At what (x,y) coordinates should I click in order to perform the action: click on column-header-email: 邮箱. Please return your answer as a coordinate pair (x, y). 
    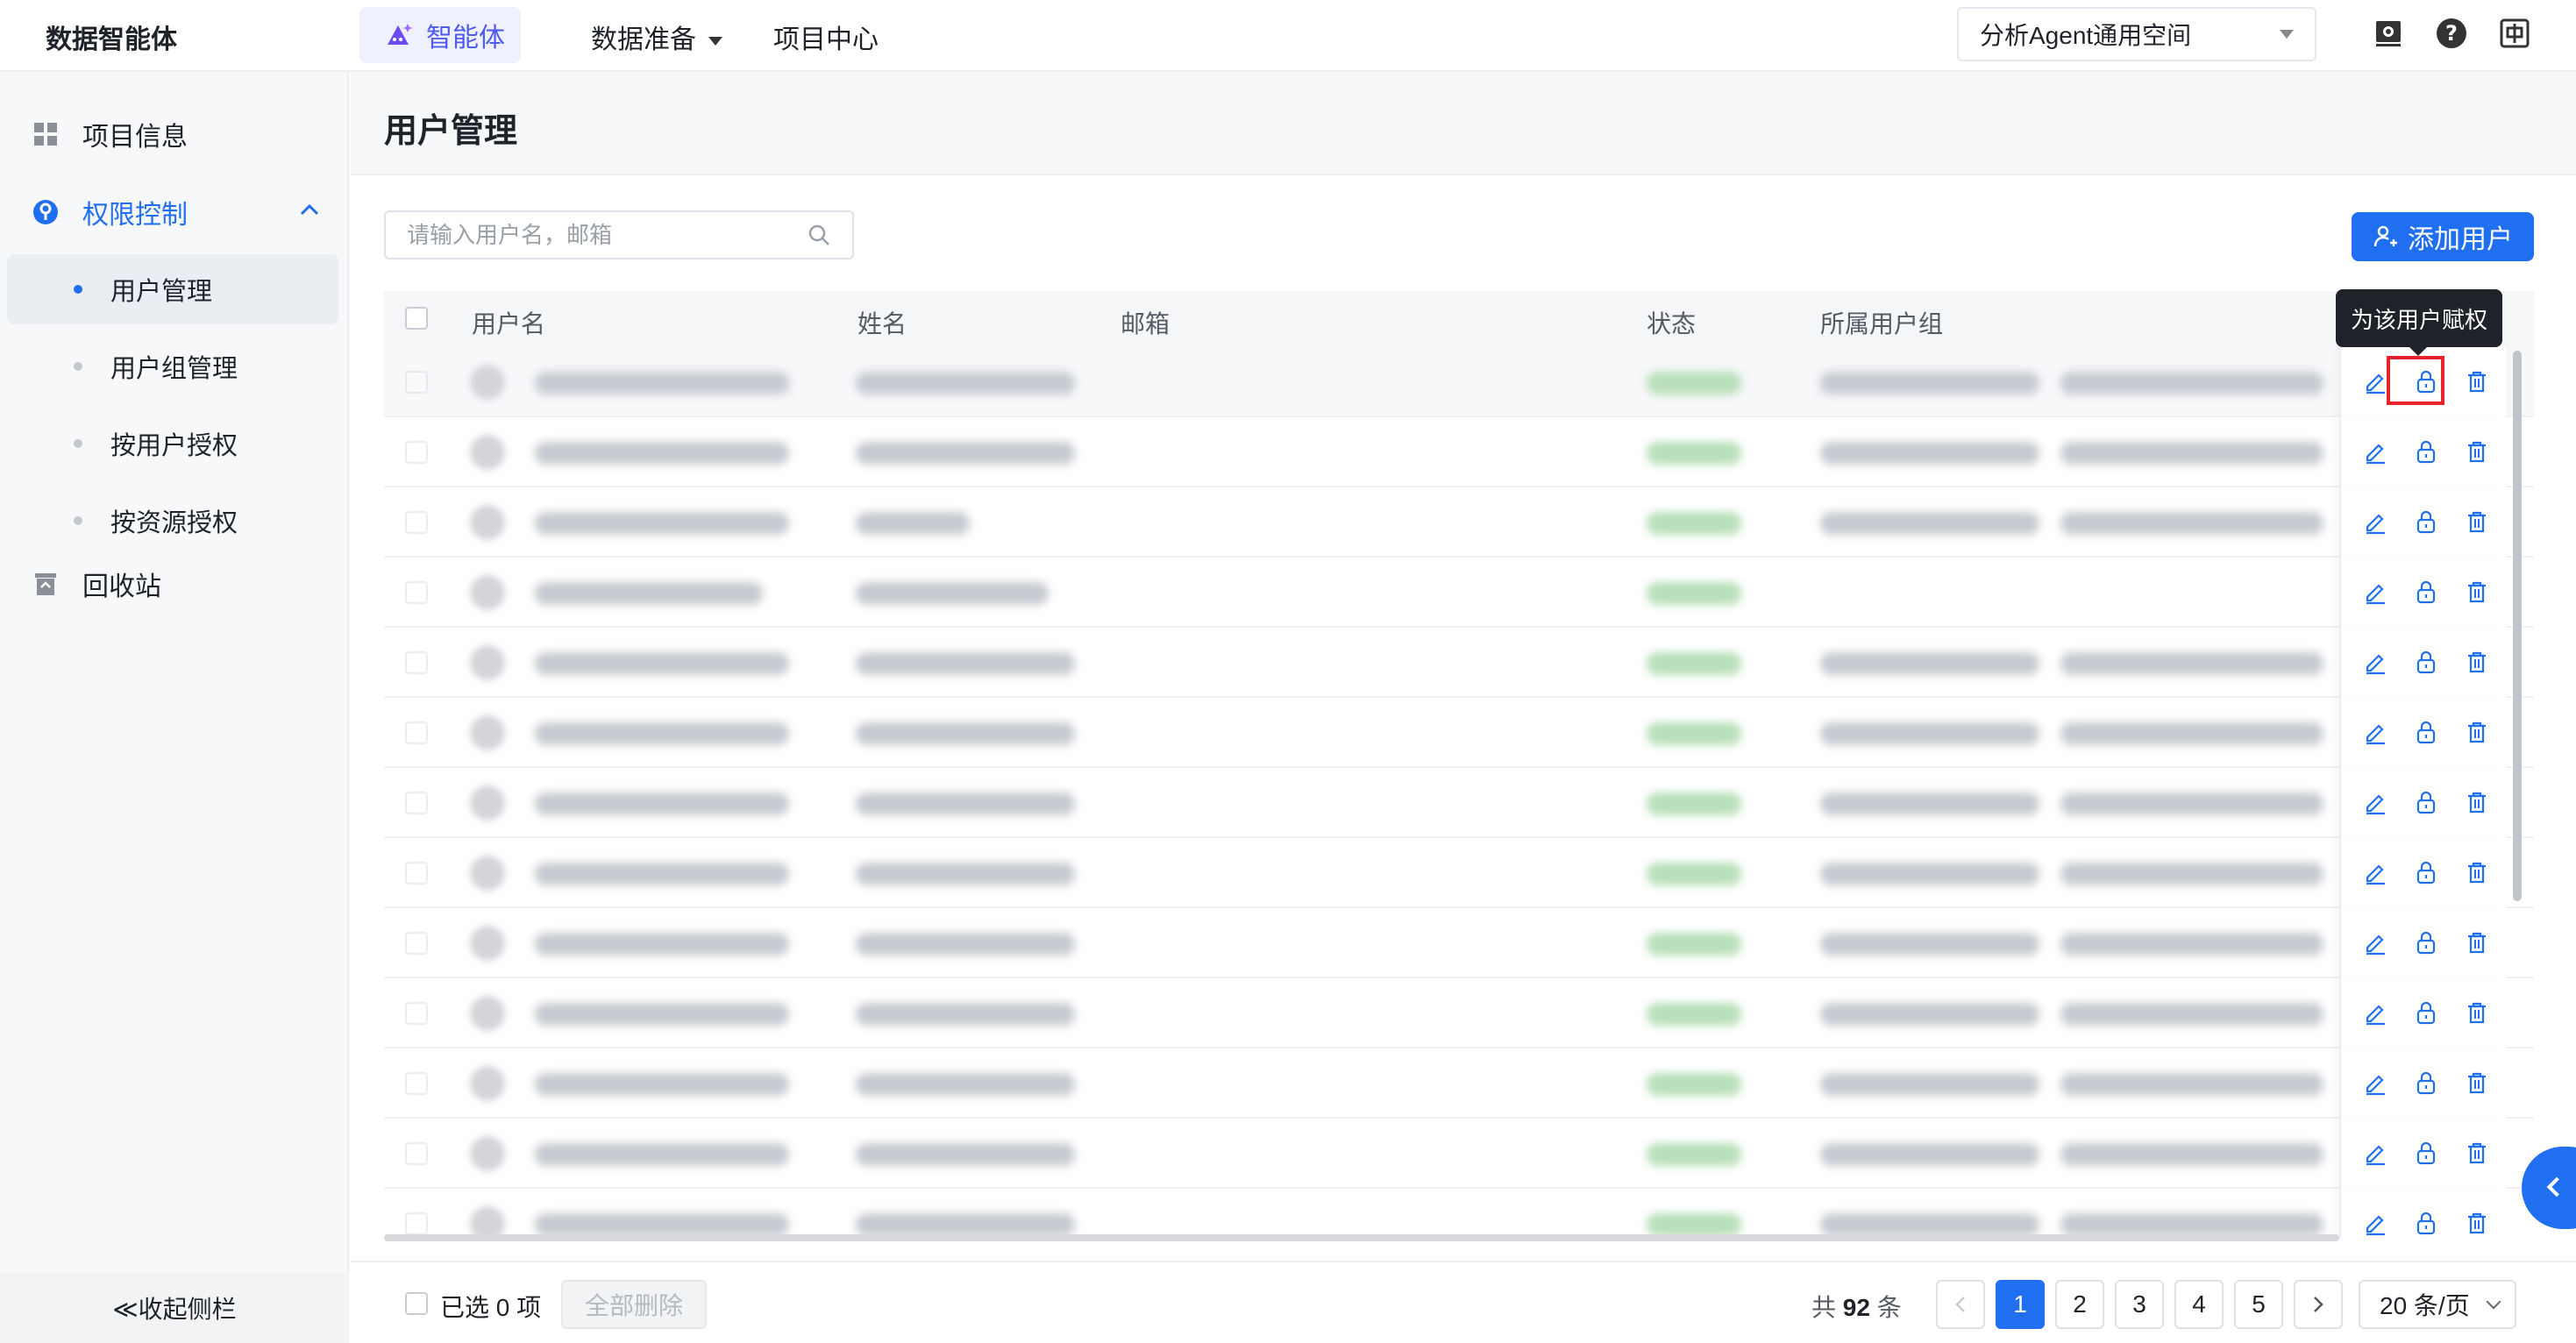
    Looking at the image, I should click on (1145, 323).